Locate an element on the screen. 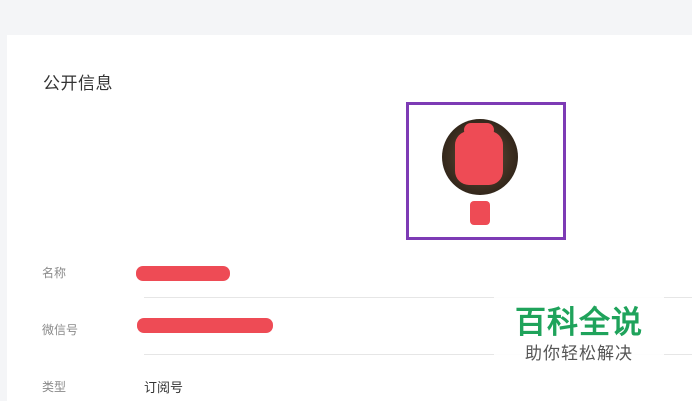 The width and height of the screenshot is (692, 401). row-label-type: 类型 is located at coordinates (54, 387).